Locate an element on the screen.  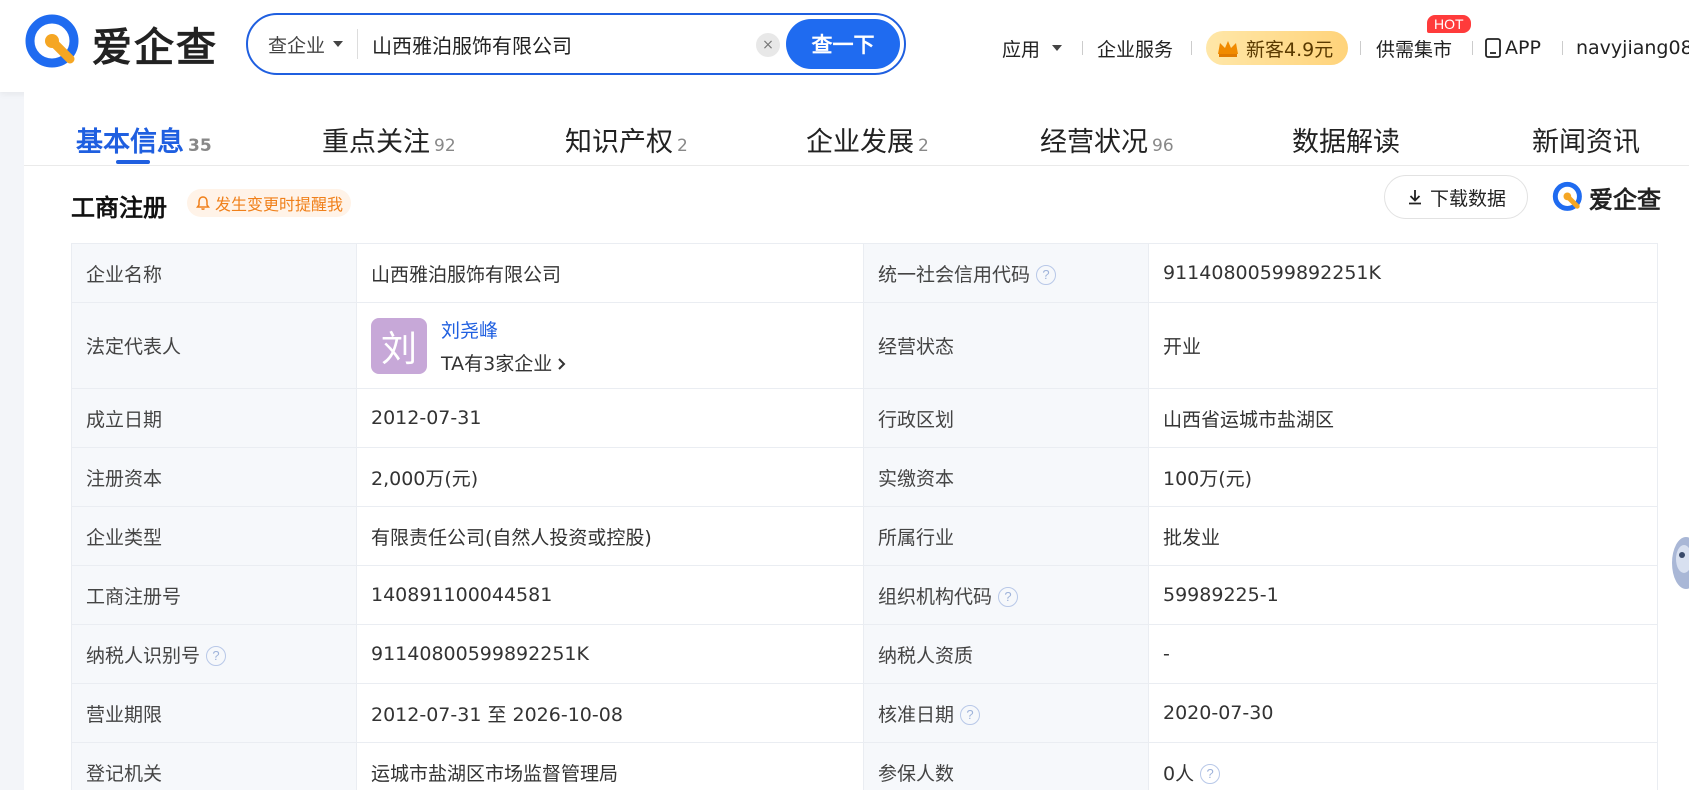
reg-capital-label: 注册资本 is located at coordinates (214, 477).